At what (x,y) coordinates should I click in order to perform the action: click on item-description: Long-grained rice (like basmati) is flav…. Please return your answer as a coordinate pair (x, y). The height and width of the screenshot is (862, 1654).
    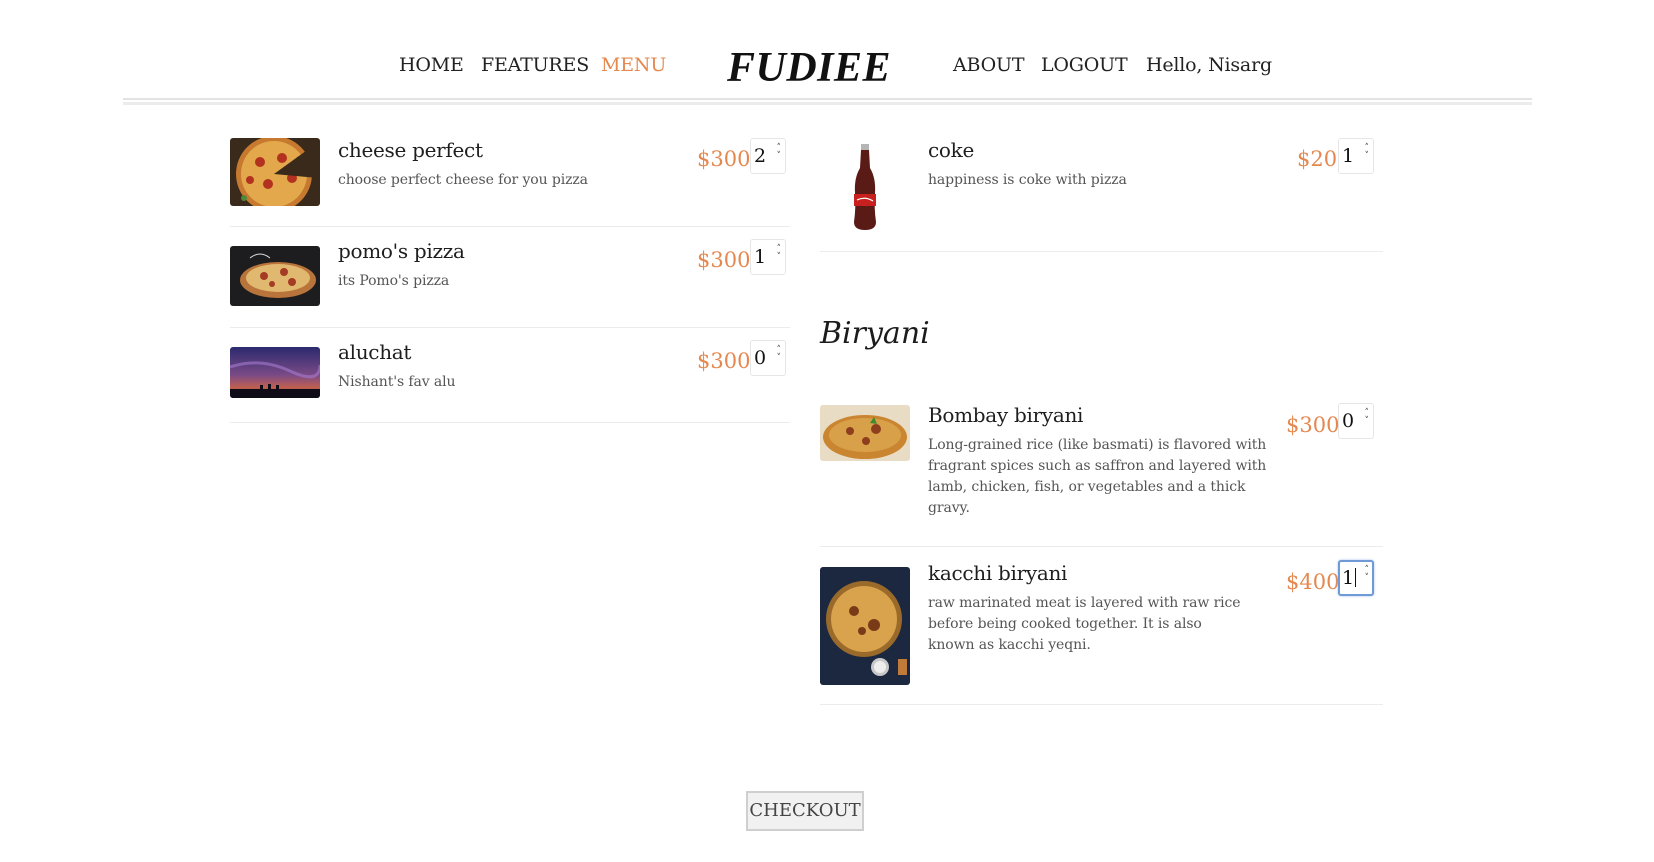
    Looking at the image, I should click on (1097, 476).